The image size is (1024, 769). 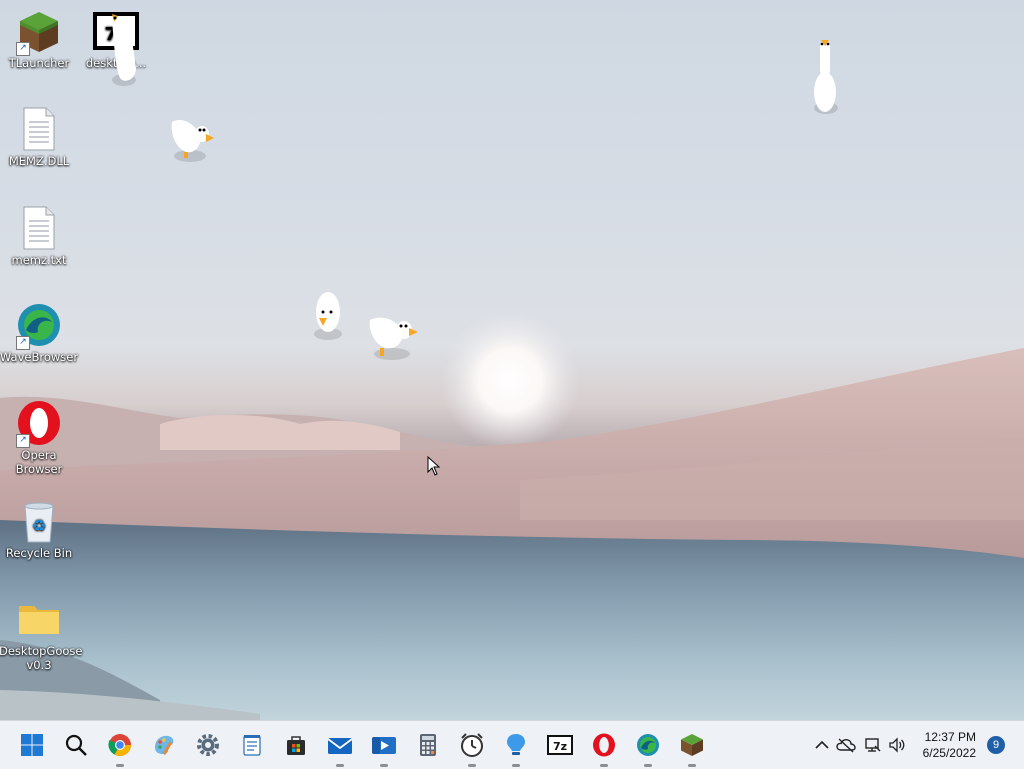 I want to click on search-icon, so click(x=76, y=745).